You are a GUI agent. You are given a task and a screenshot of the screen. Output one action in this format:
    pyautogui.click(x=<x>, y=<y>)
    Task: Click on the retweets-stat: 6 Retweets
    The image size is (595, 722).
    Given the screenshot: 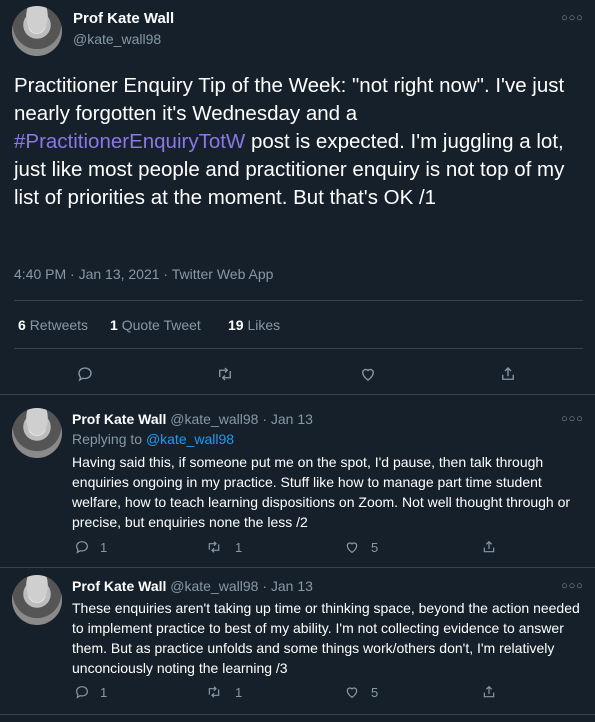 What is the action you would take?
    pyautogui.click(x=53, y=325)
    